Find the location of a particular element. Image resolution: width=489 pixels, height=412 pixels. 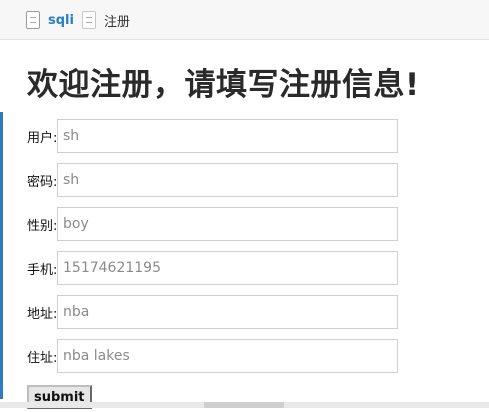

tab-sqli-label: sqli is located at coordinates (61, 20).